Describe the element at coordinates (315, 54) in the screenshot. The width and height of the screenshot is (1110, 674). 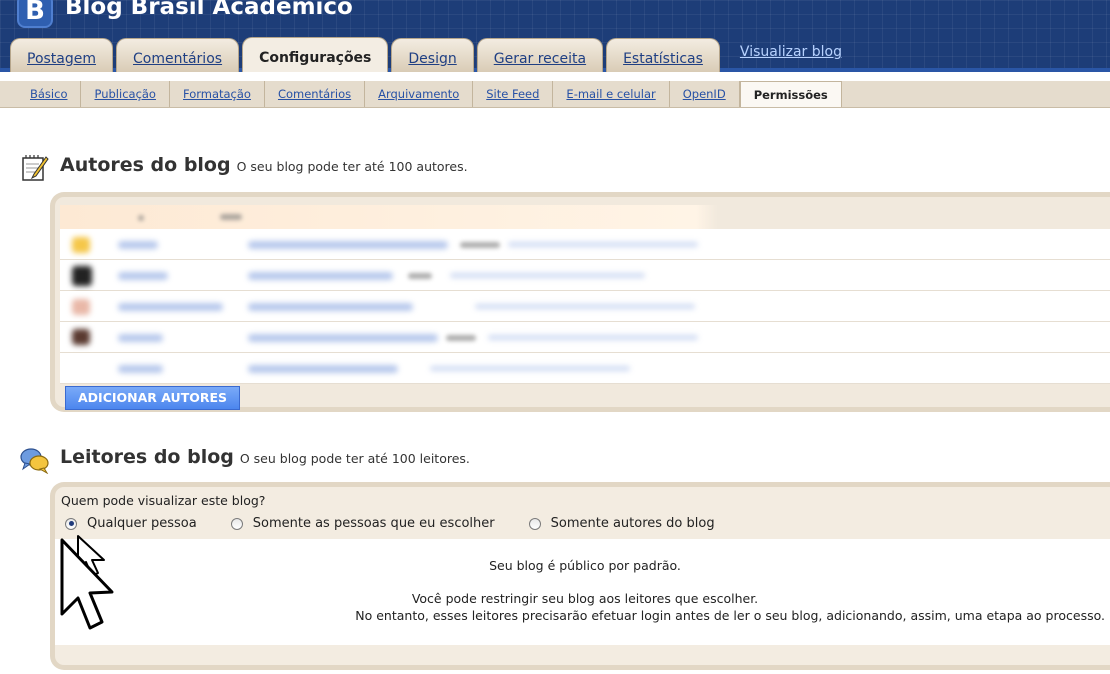
I see `tab-configuracoes: Configurações` at that location.